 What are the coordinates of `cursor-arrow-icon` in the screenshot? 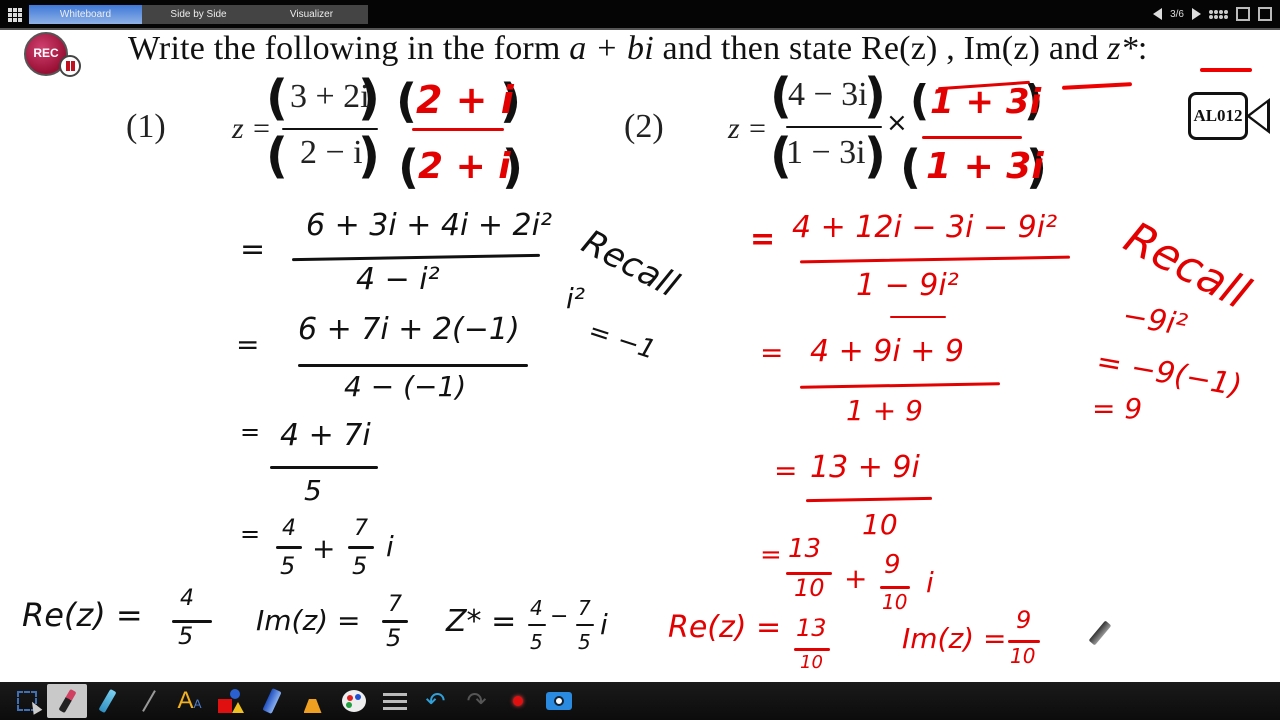 It's located at (35, 707).